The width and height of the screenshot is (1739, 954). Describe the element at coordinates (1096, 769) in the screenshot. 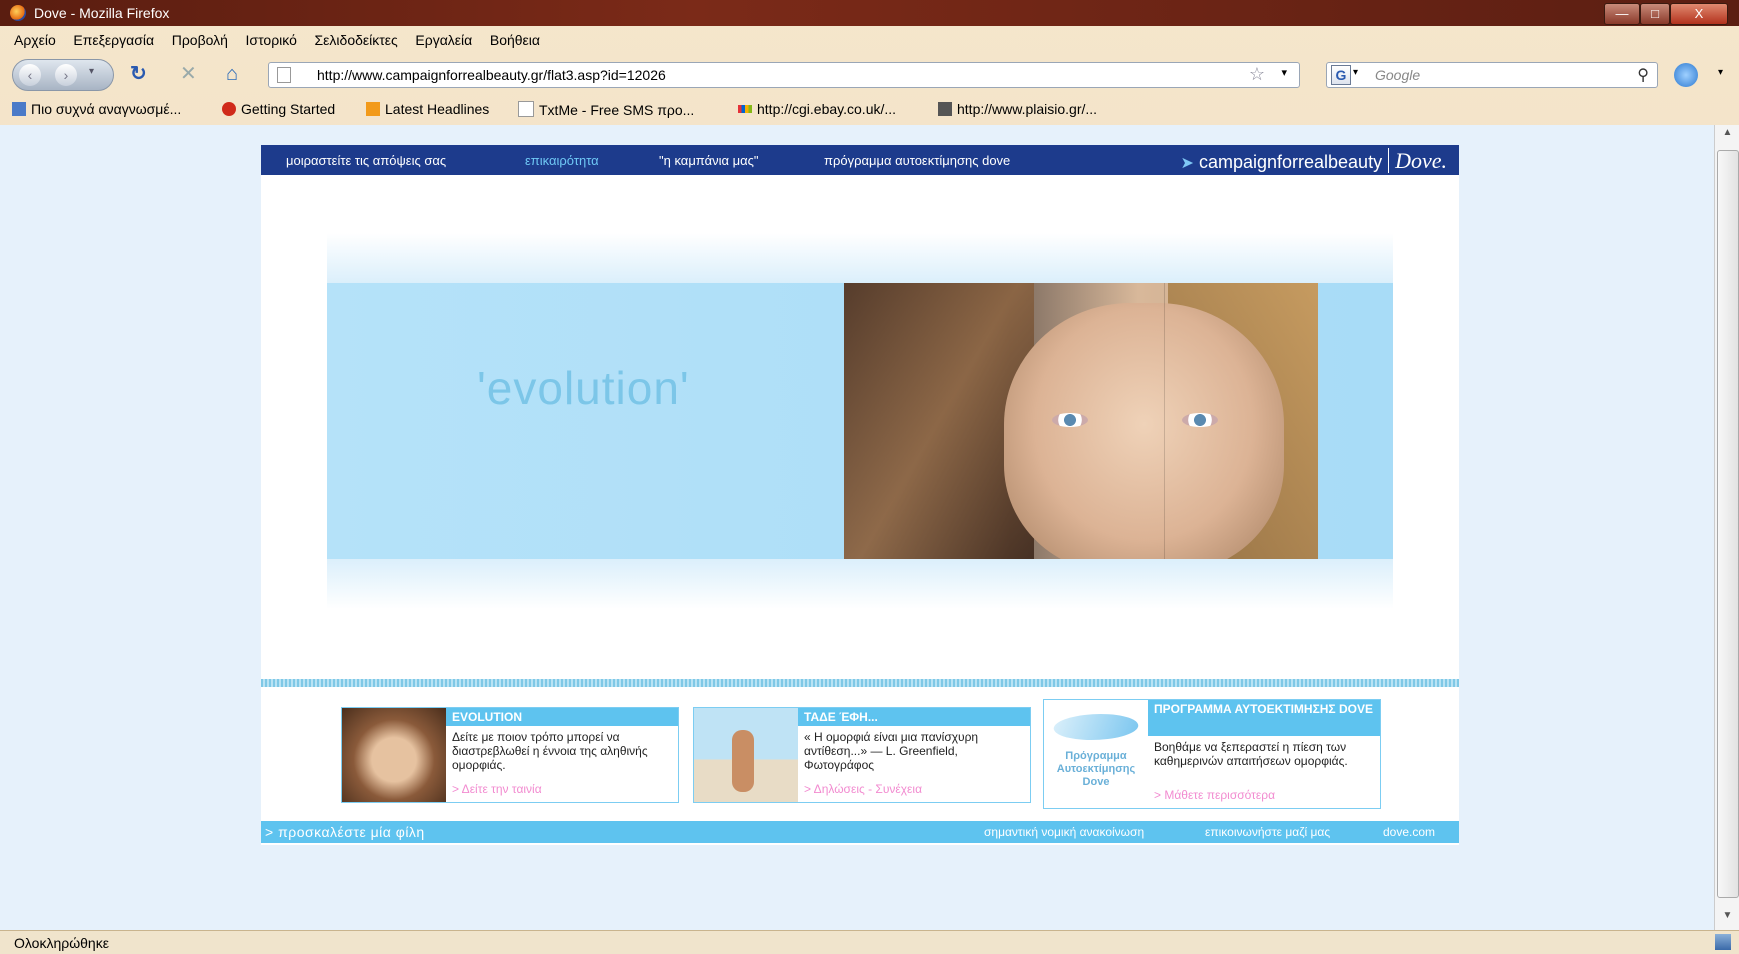

I see `program-thumb-text: Πρόγραμμα Αυτοεκτίμησης Dove` at that location.